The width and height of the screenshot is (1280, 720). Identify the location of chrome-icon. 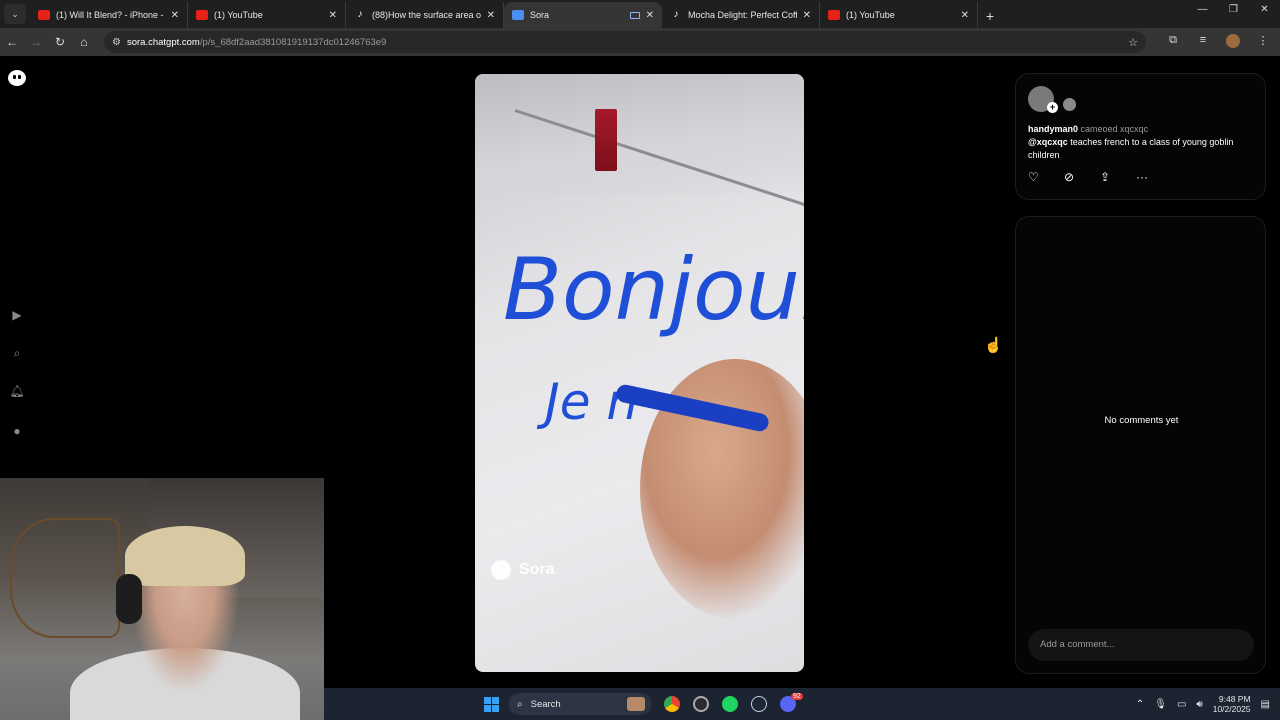
(672, 704).